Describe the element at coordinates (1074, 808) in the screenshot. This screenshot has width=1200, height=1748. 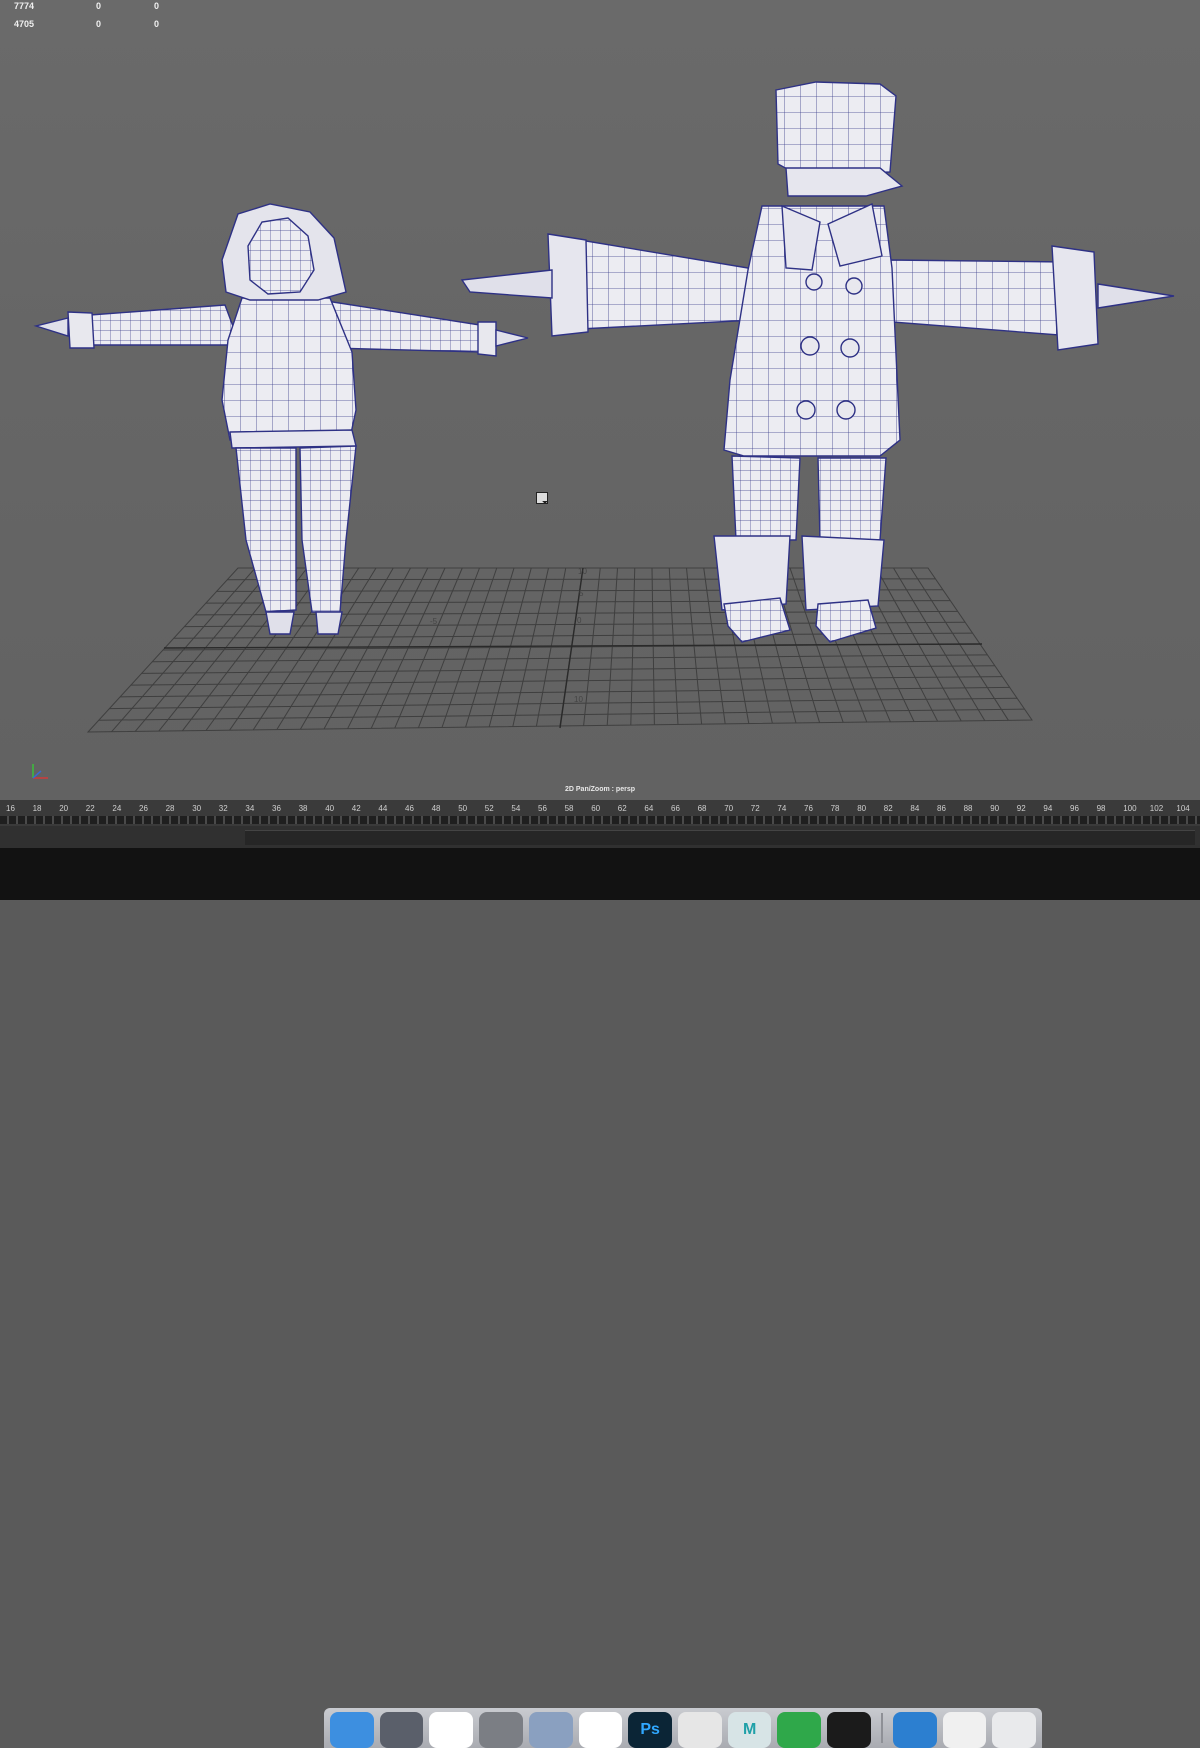
I see `timeline-tick: 96` at that location.